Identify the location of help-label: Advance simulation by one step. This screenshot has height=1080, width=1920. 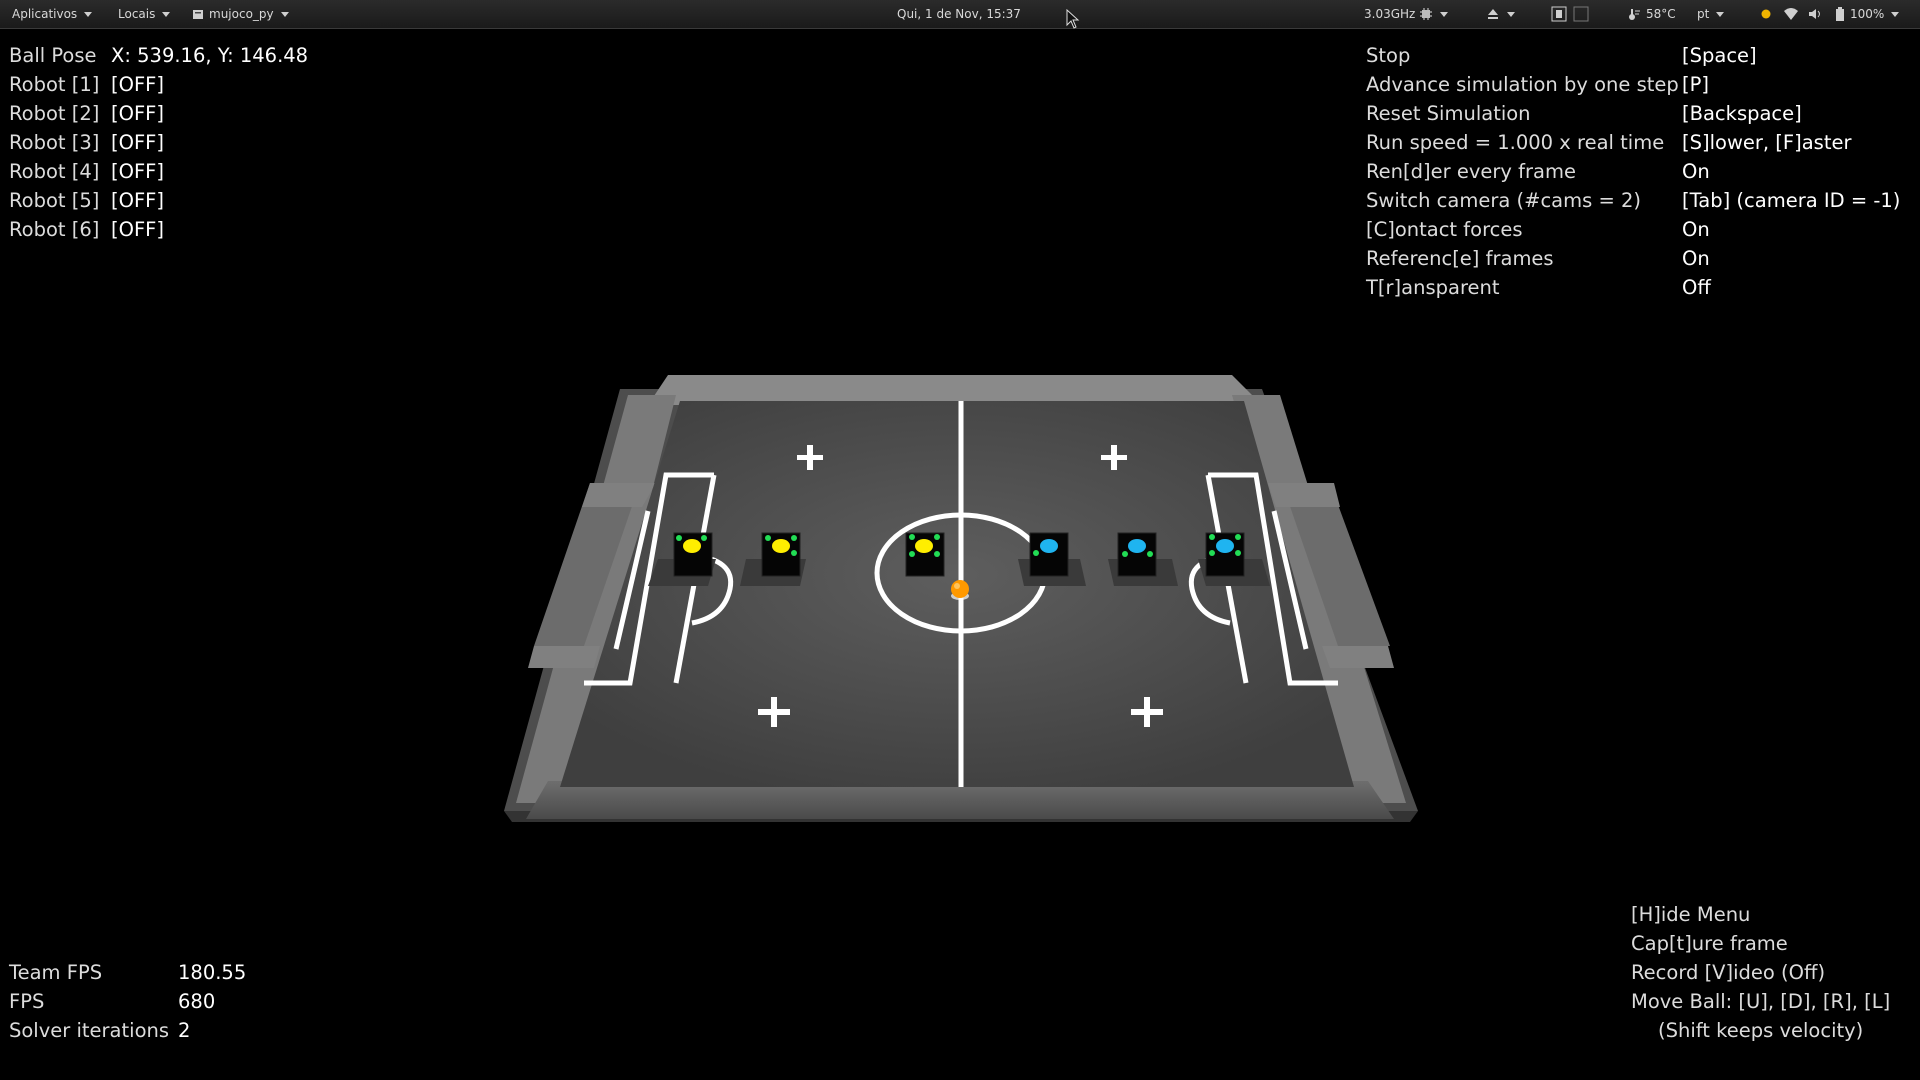
(1522, 84).